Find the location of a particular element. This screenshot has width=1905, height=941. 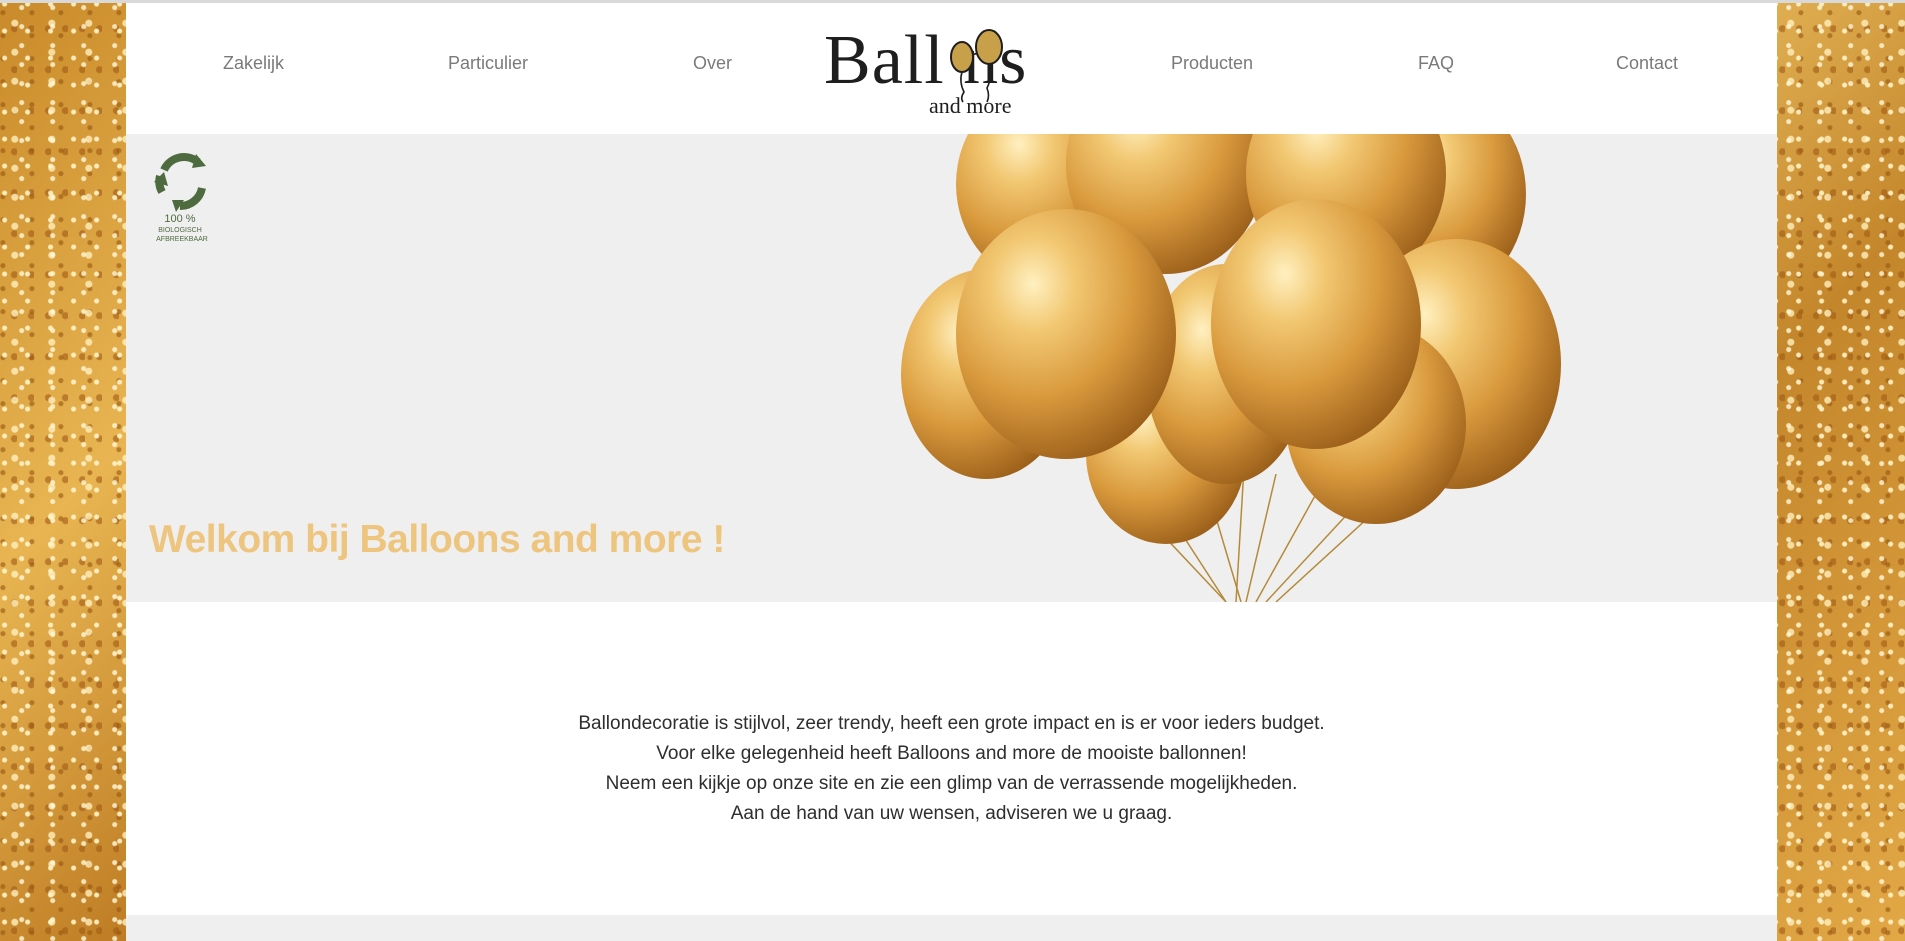

nav-over: Over is located at coordinates (712, 63).